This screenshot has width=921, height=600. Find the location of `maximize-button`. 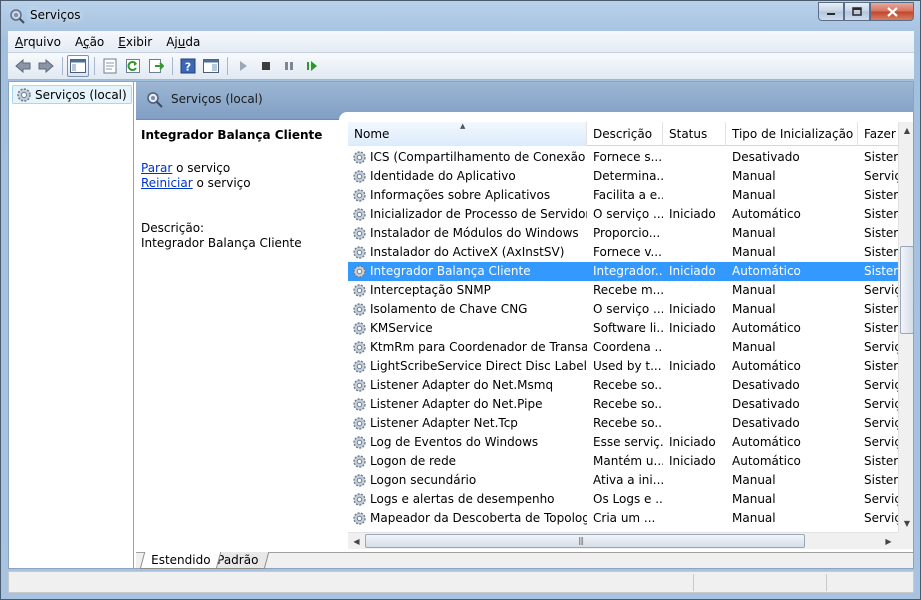

maximize-button is located at coordinates (857, 11).